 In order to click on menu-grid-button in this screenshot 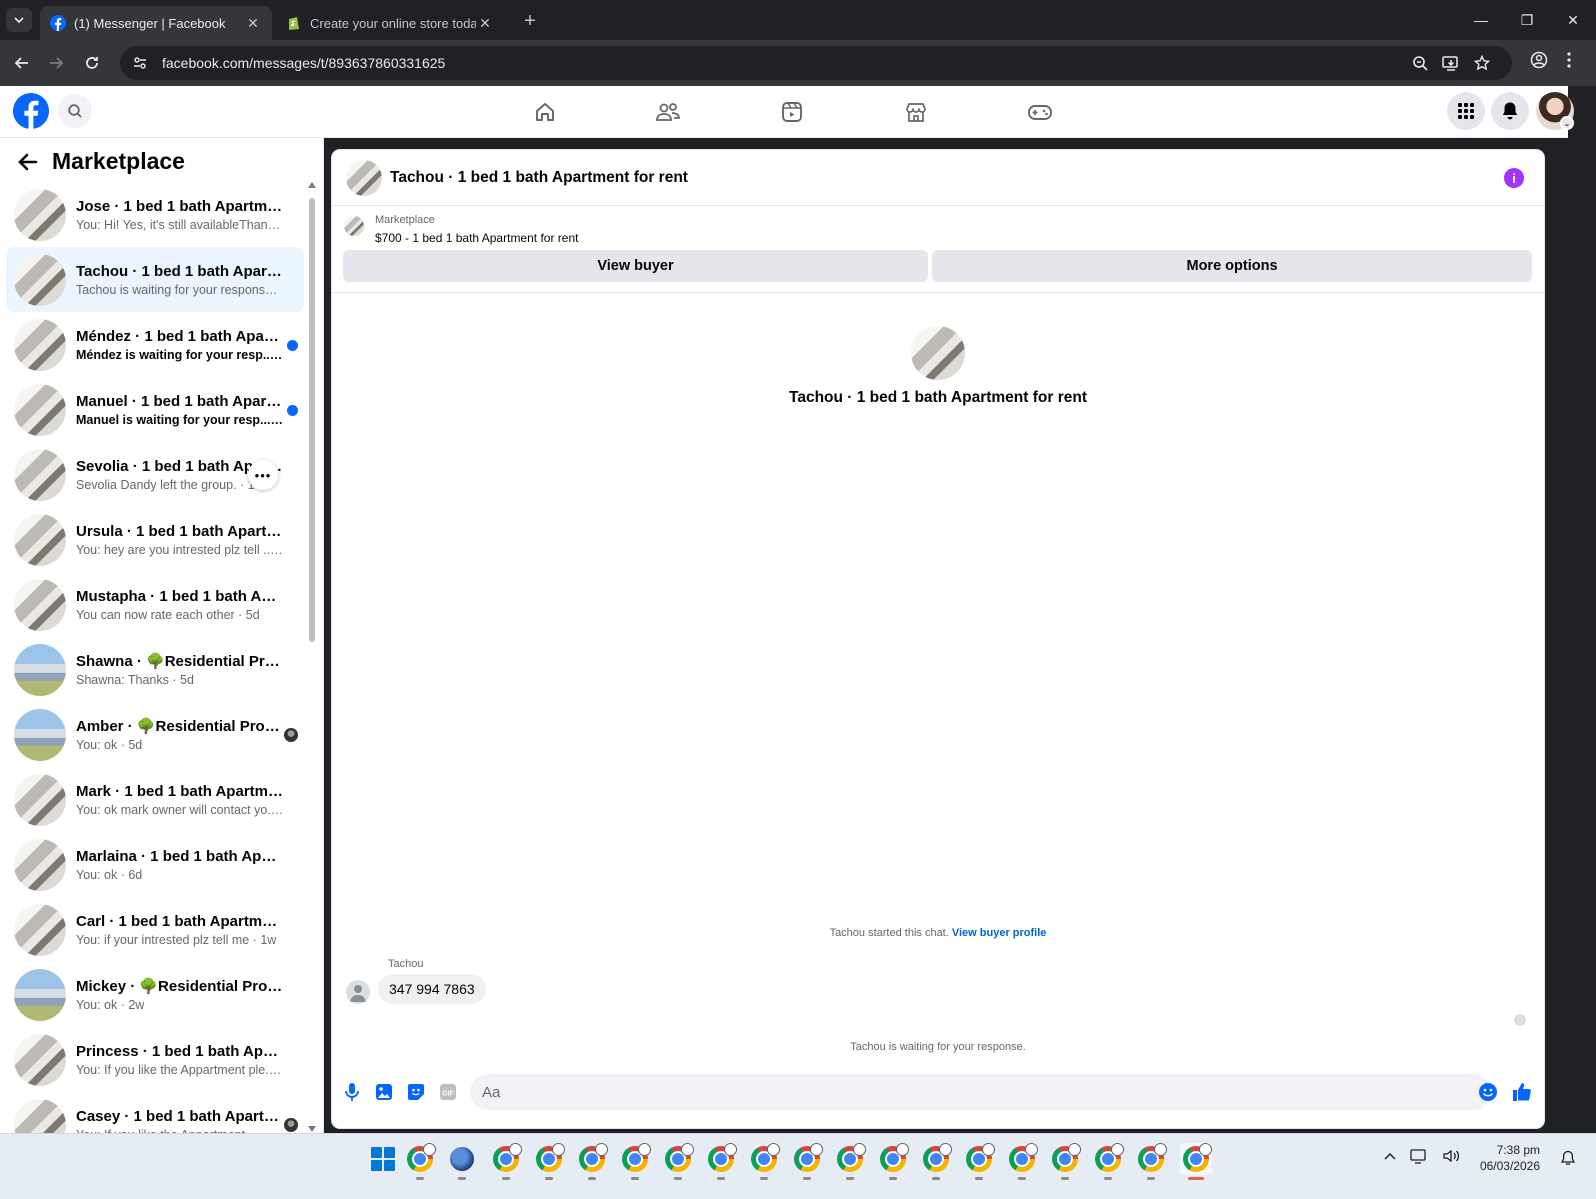, I will do `click(1466, 111)`.